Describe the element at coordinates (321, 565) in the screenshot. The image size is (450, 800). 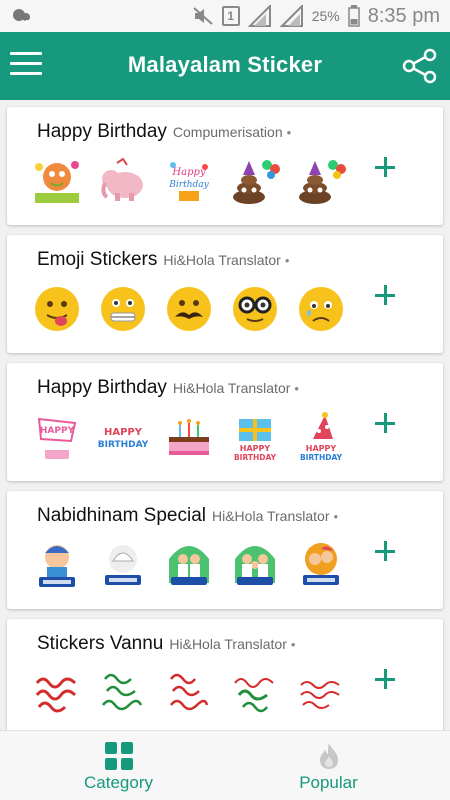
I see `kids-greeting-icon` at that location.